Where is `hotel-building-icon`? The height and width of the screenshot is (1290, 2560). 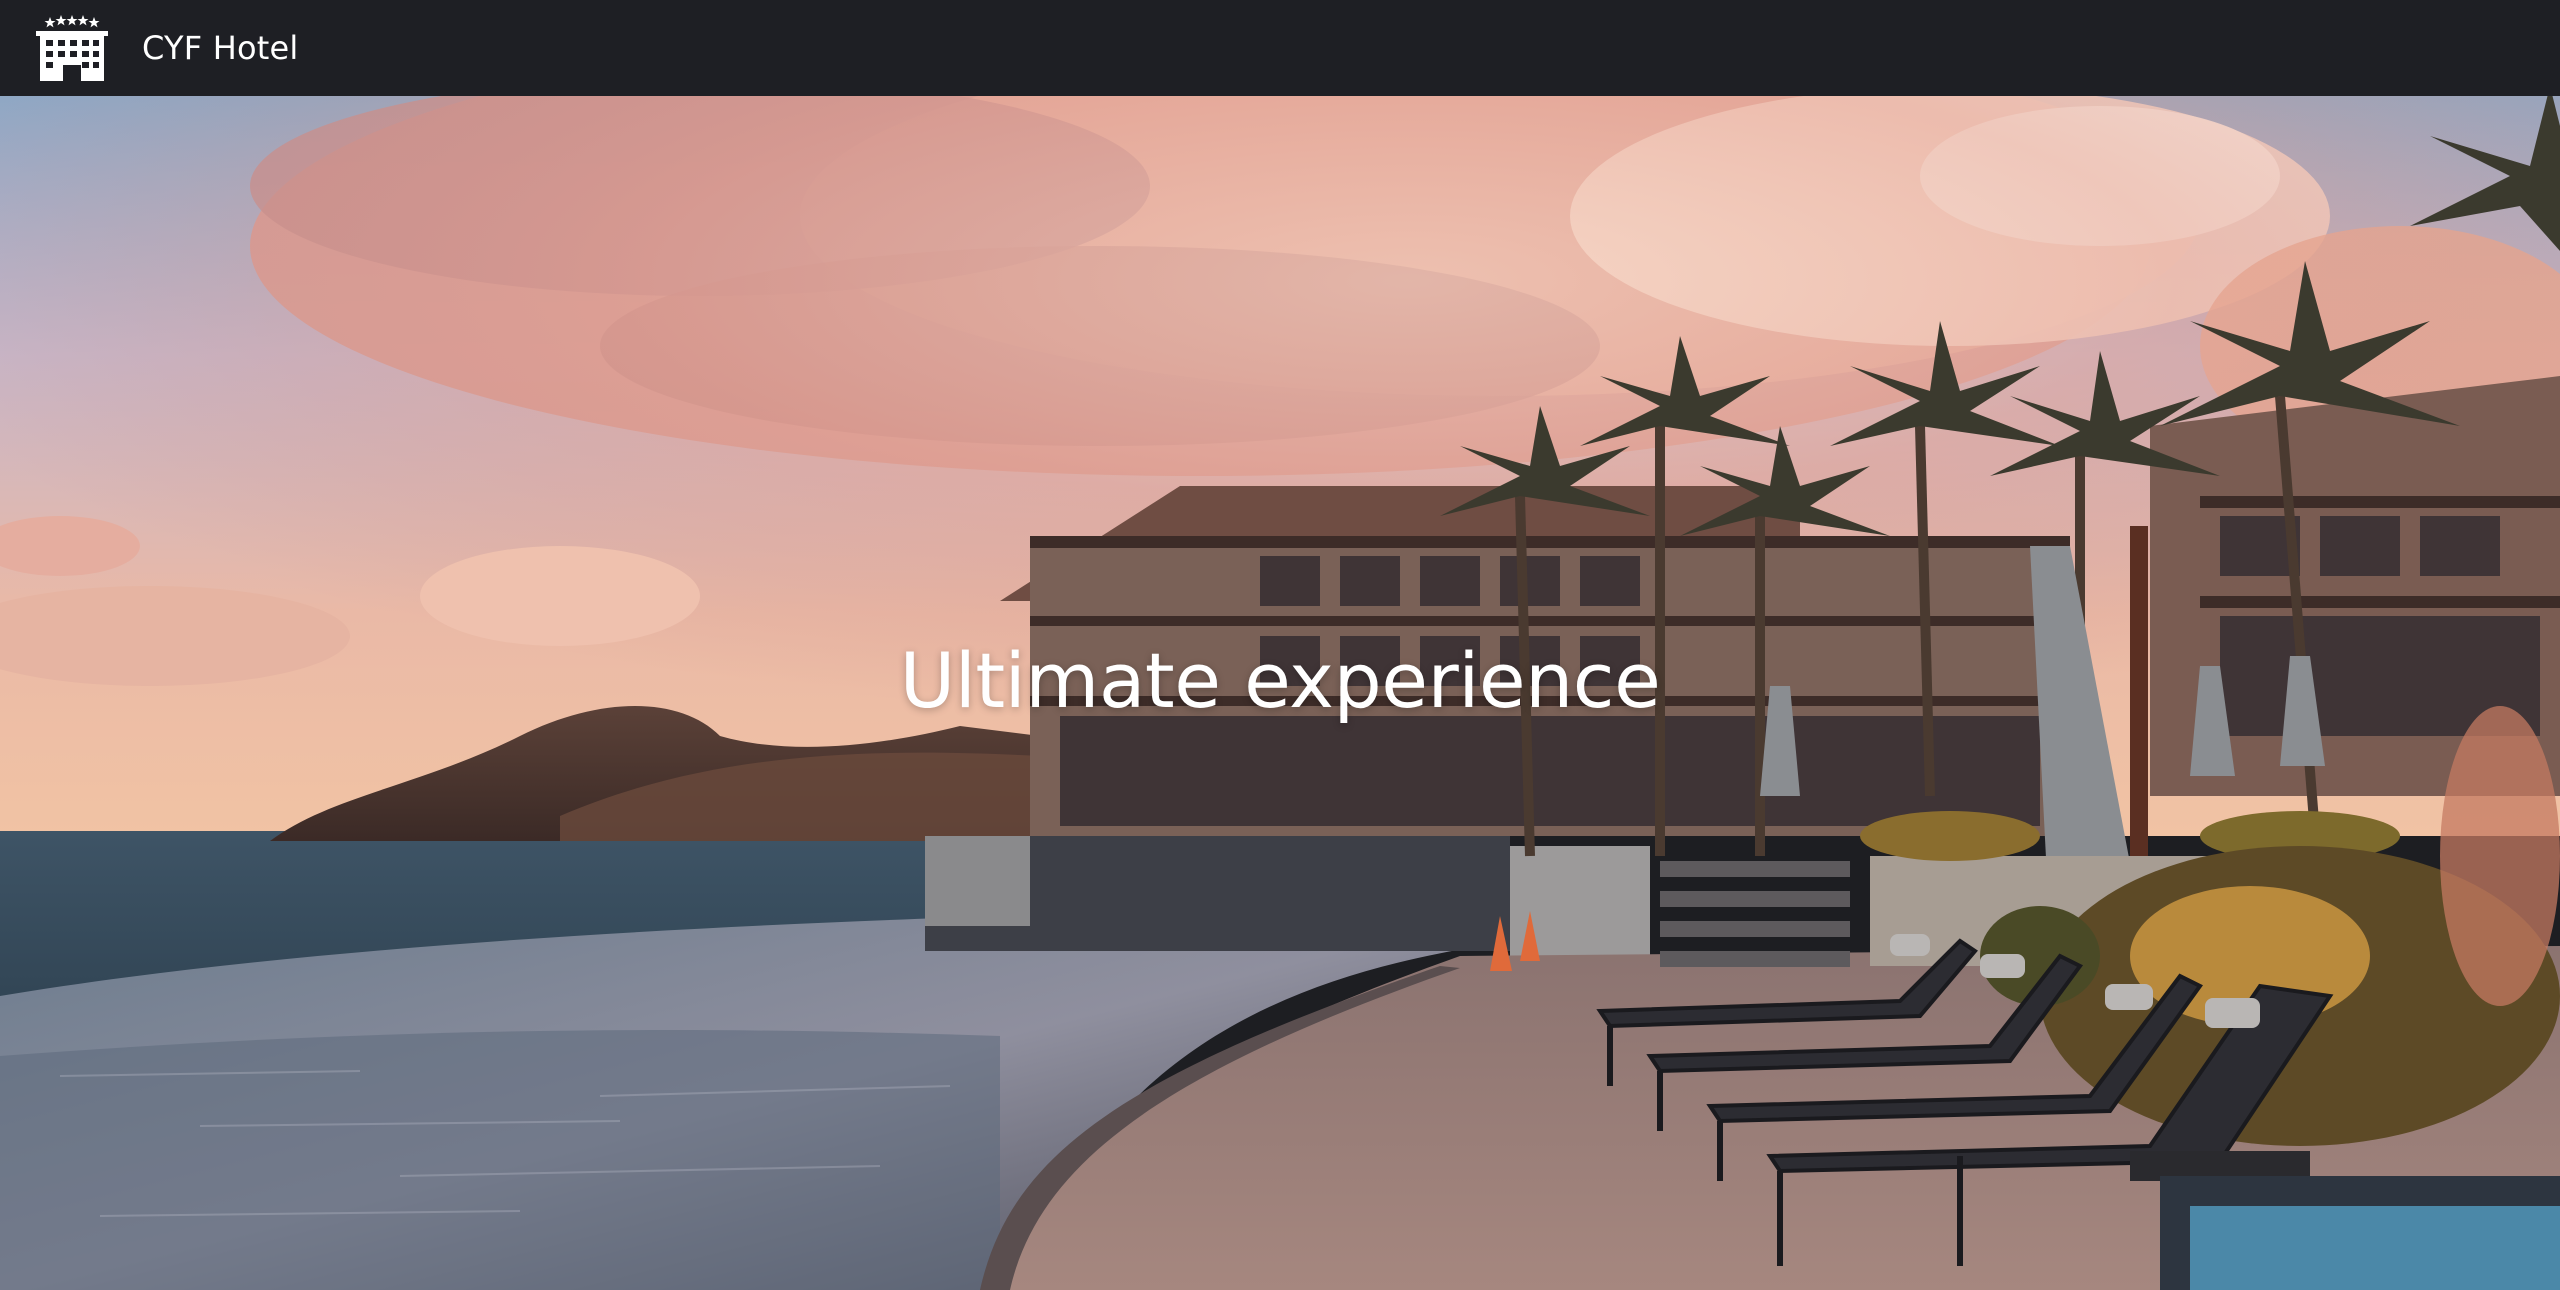 hotel-building-icon is located at coordinates (72, 48).